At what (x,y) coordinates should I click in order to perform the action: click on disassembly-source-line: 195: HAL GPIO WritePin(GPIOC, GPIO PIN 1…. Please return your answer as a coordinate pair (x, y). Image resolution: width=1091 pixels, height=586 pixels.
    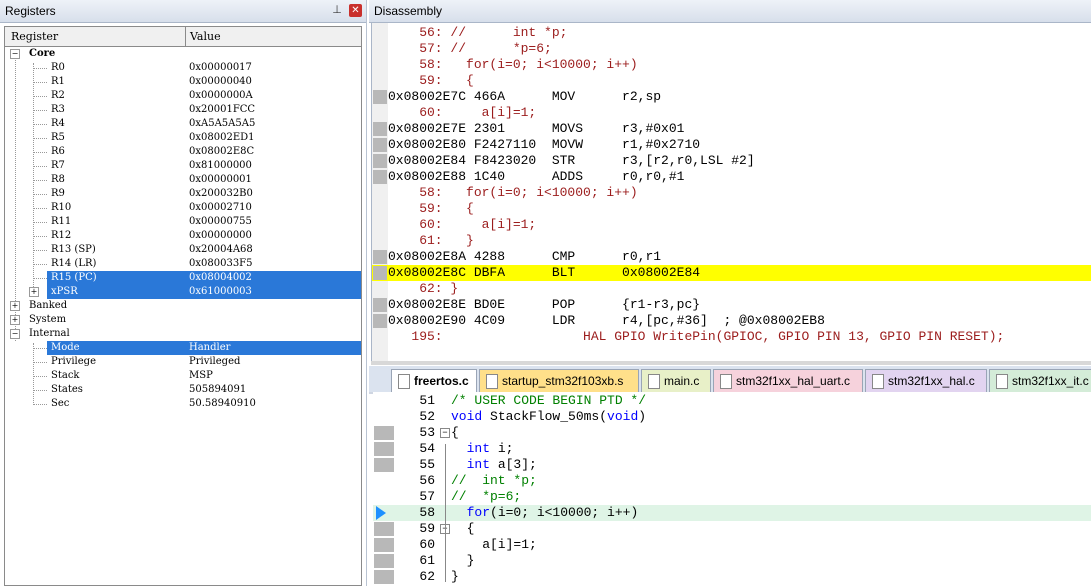
    Looking at the image, I should click on (731, 337).